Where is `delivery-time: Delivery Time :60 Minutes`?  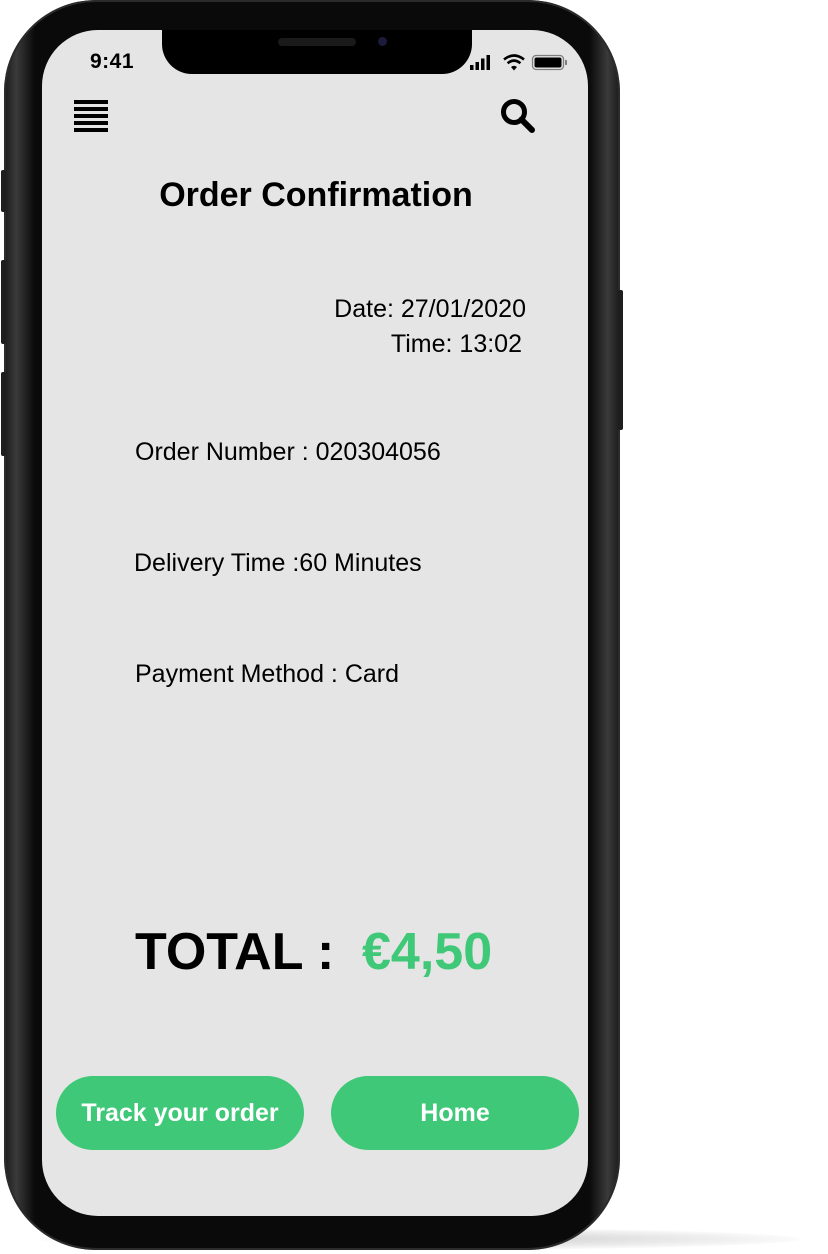 delivery-time: Delivery Time :60 Minutes is located at coordinates (278, 563).